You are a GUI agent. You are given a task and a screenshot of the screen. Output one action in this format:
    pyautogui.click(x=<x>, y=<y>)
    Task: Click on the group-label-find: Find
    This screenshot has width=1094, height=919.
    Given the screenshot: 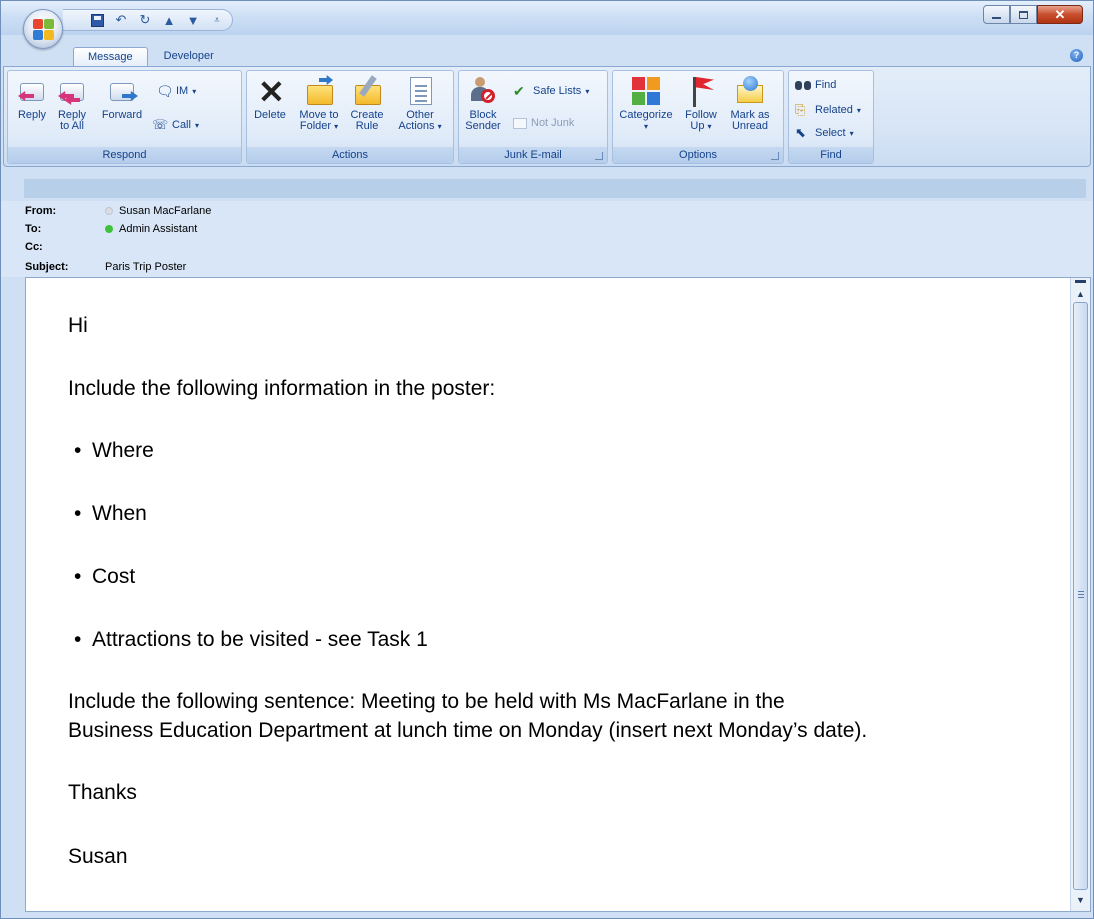 What is the action you would take?
    pyautogui.click(x=831, y=155)
    